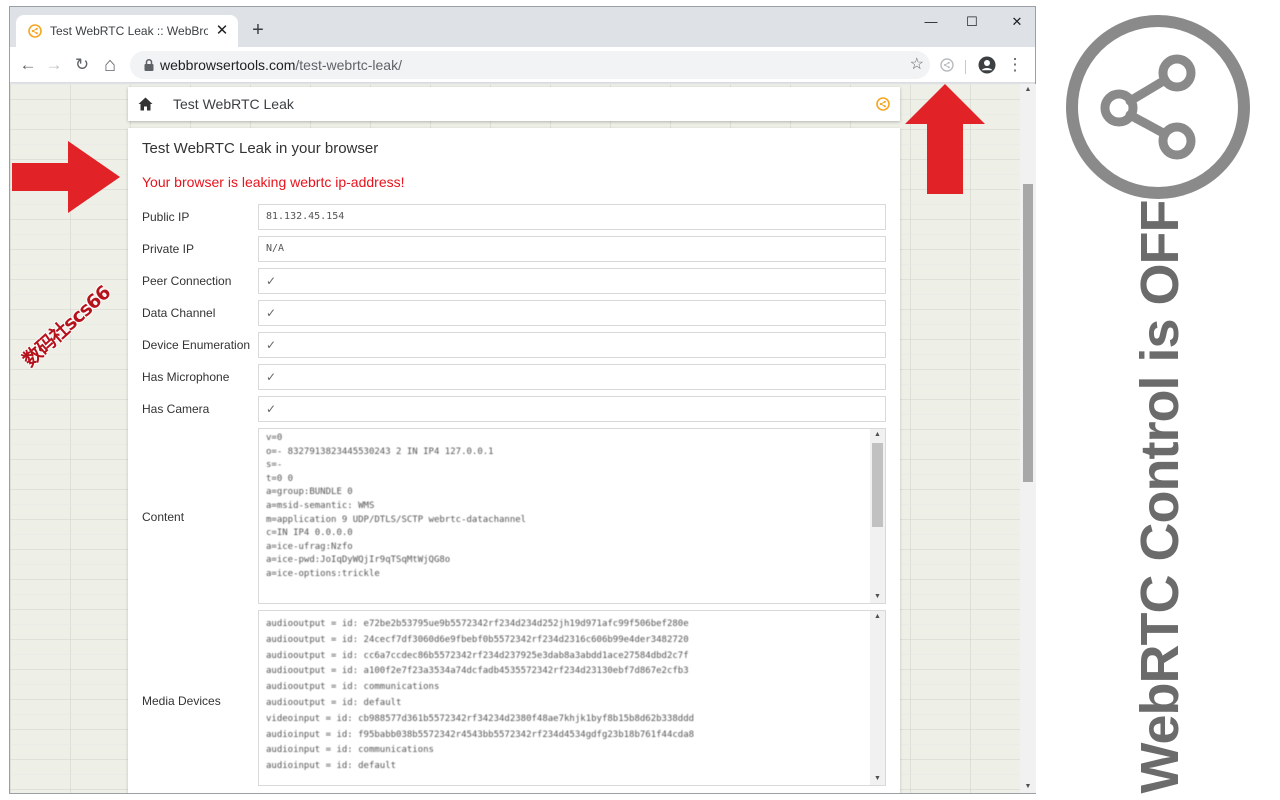  What do you see at coordinates (877, 485) in the screenshot?
I see `scroll-thumb` at bounding box center [877, 485].